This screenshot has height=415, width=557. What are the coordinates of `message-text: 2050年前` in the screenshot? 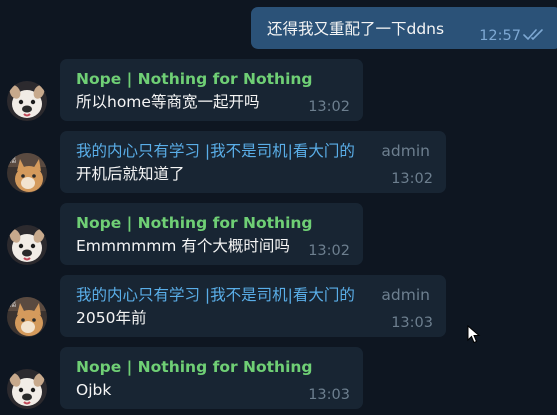 It's located at (111, 318).